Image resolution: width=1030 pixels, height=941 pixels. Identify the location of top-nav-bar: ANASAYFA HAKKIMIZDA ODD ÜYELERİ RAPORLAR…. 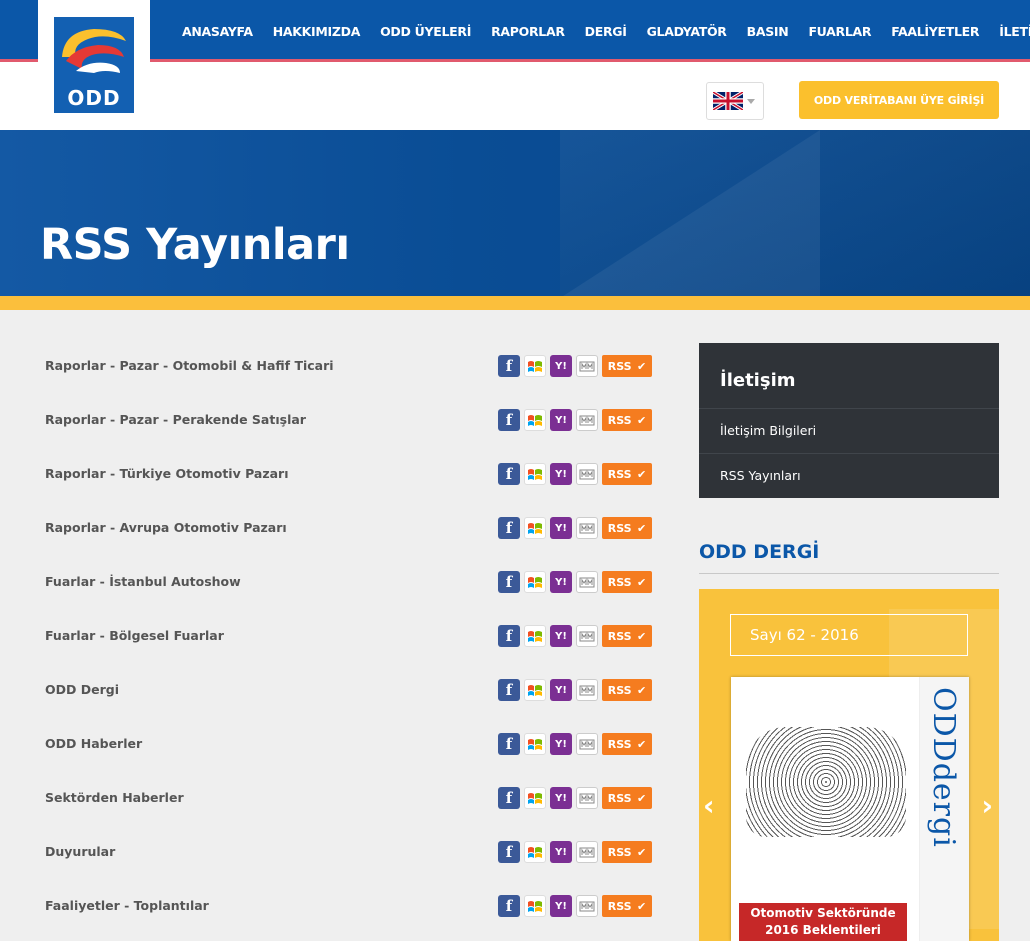
(515, 31).